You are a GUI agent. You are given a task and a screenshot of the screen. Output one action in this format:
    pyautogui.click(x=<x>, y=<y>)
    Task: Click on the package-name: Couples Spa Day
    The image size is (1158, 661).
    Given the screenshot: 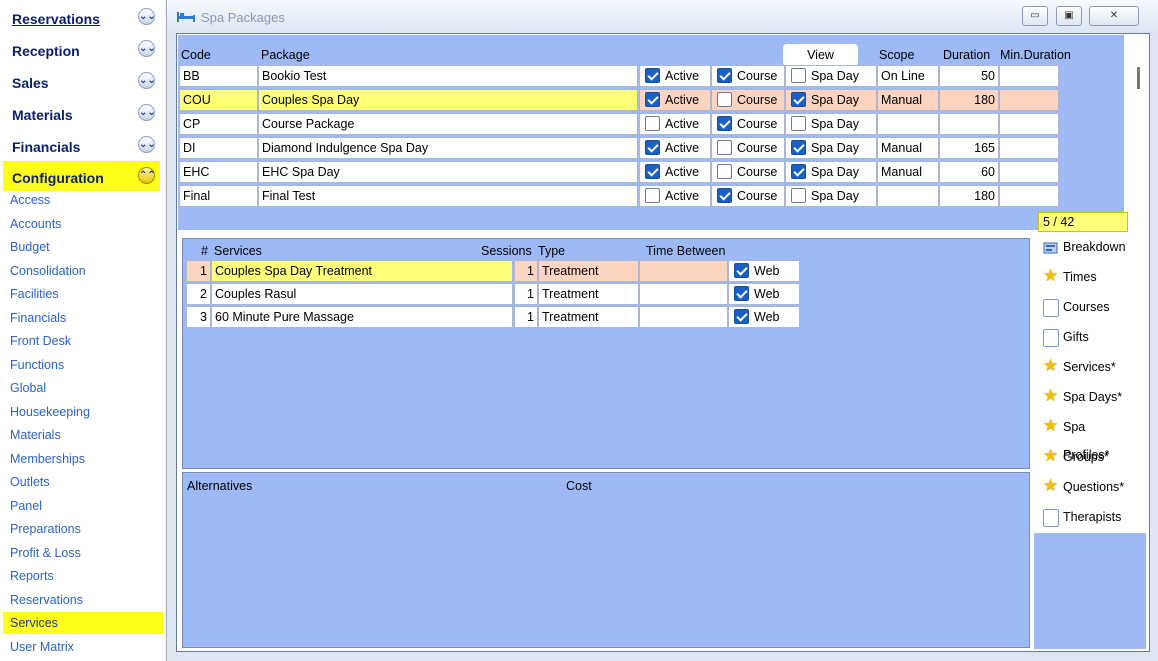 What is the action you would take?
    pyautogui.click(x=448, y=100)
    